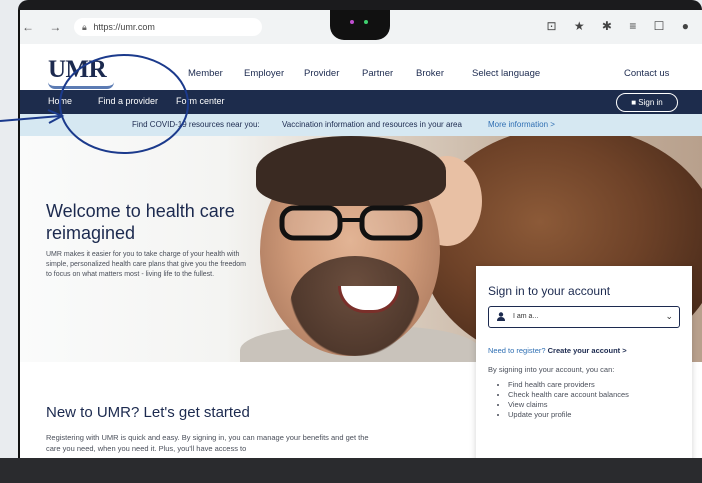 The width and height of the screenshot is (702, 483). Describe the element at coordinates (351, 171) in the screenshot. I see `hero-photo-man-hair` at that location.